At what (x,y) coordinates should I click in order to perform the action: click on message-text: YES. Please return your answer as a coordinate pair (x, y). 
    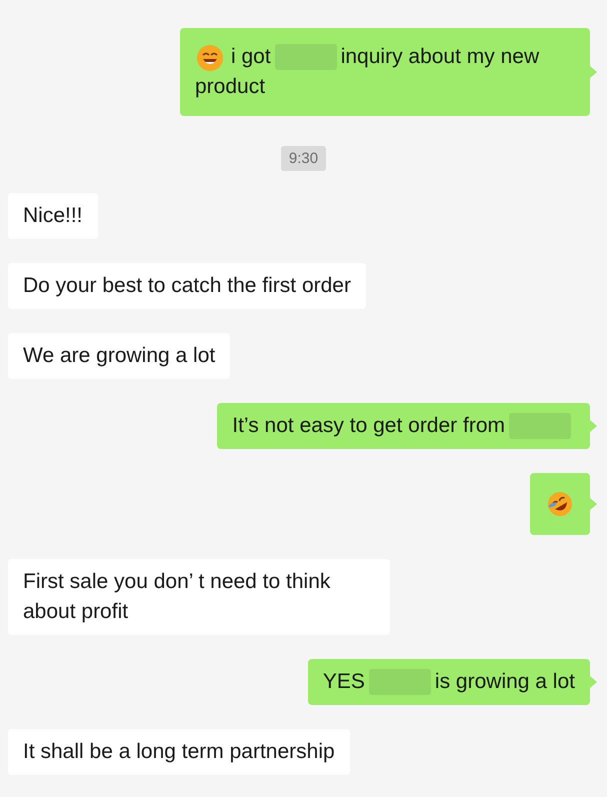
    Looking at the image, I should click on (343, 682).